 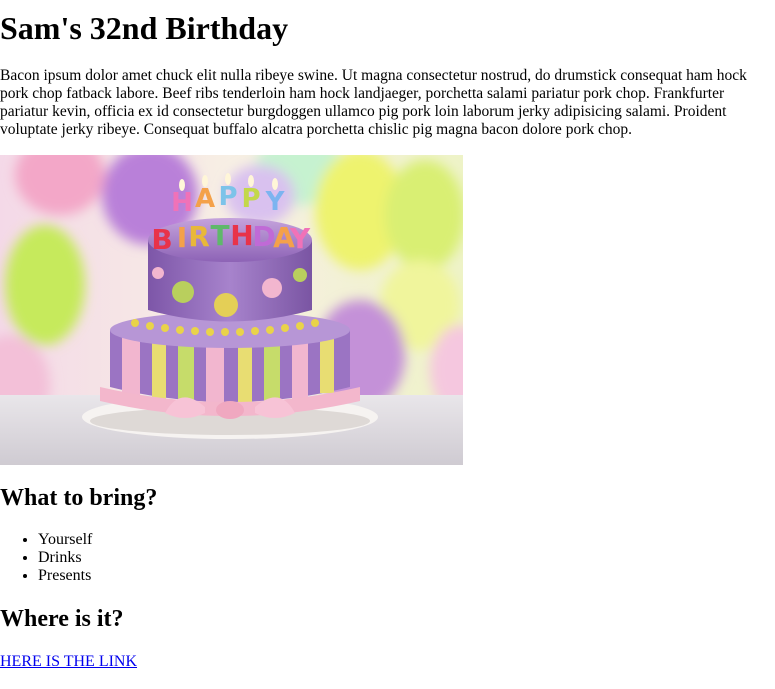 I want to click on location-link: HERE IS THE LINK, so click(x=68, y=662).